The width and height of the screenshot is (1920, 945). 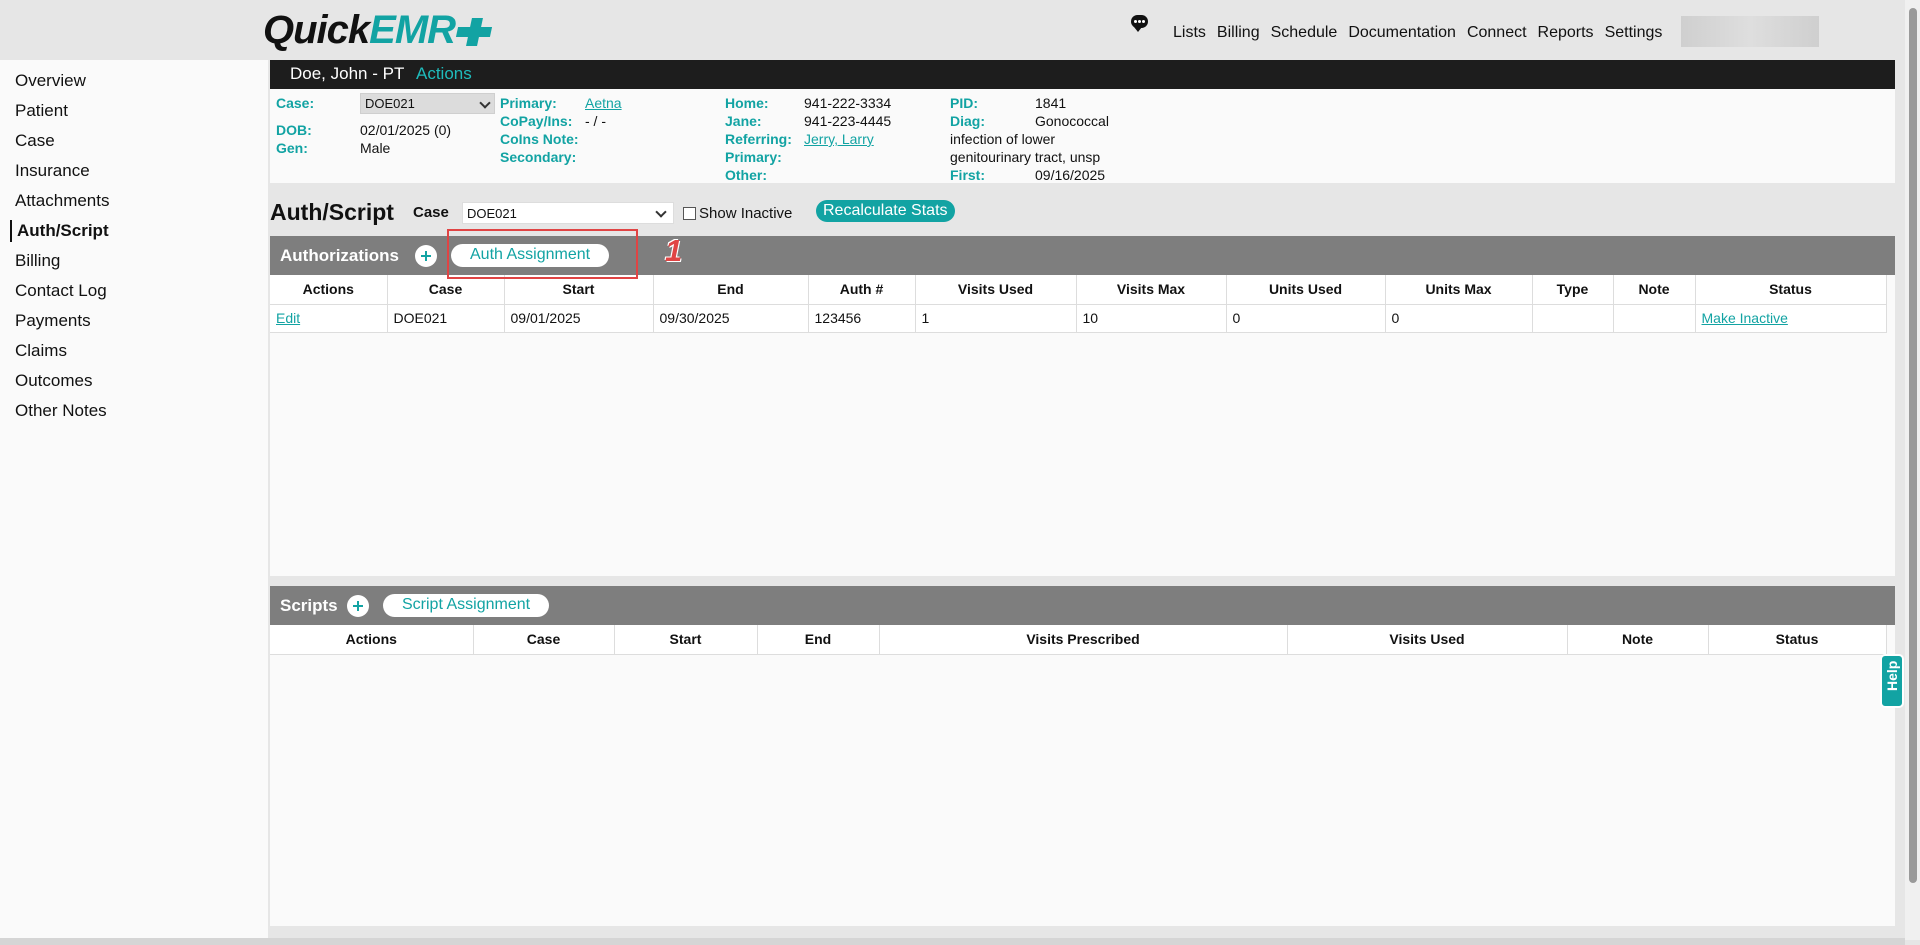 What do you see at coordinates (862, 318) in the screenshot?
I see `row-auth-number: 123456` at bounding box center [862, 318].